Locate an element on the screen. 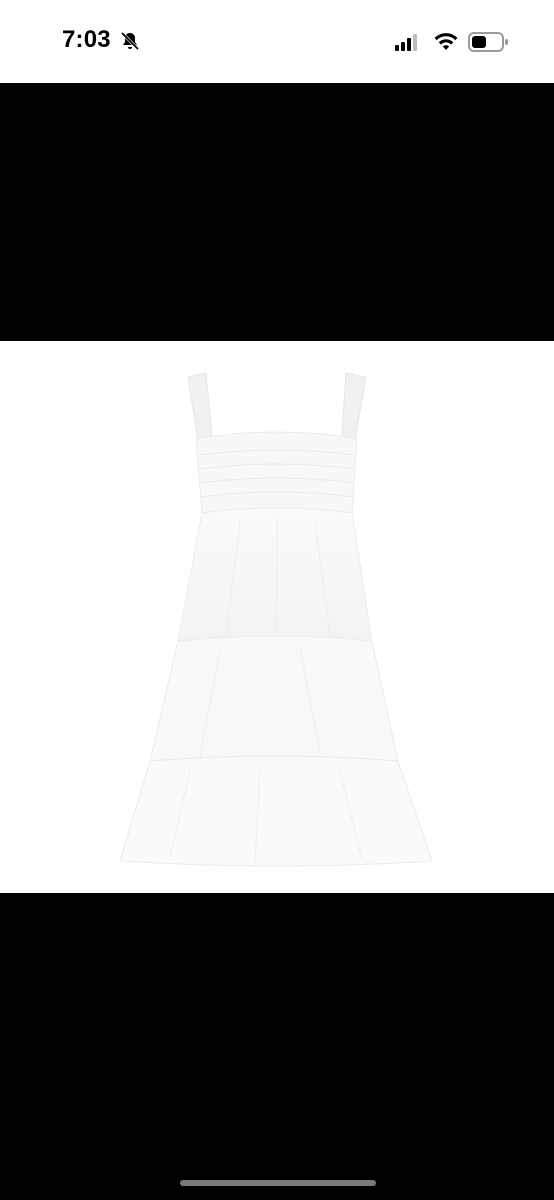  status-time: 7:03 is located at coordinates (86, 39).